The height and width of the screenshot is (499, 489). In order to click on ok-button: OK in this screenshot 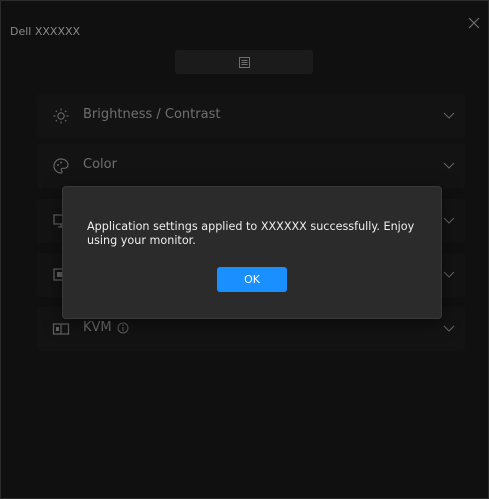, I will do `click(252, 279)`.